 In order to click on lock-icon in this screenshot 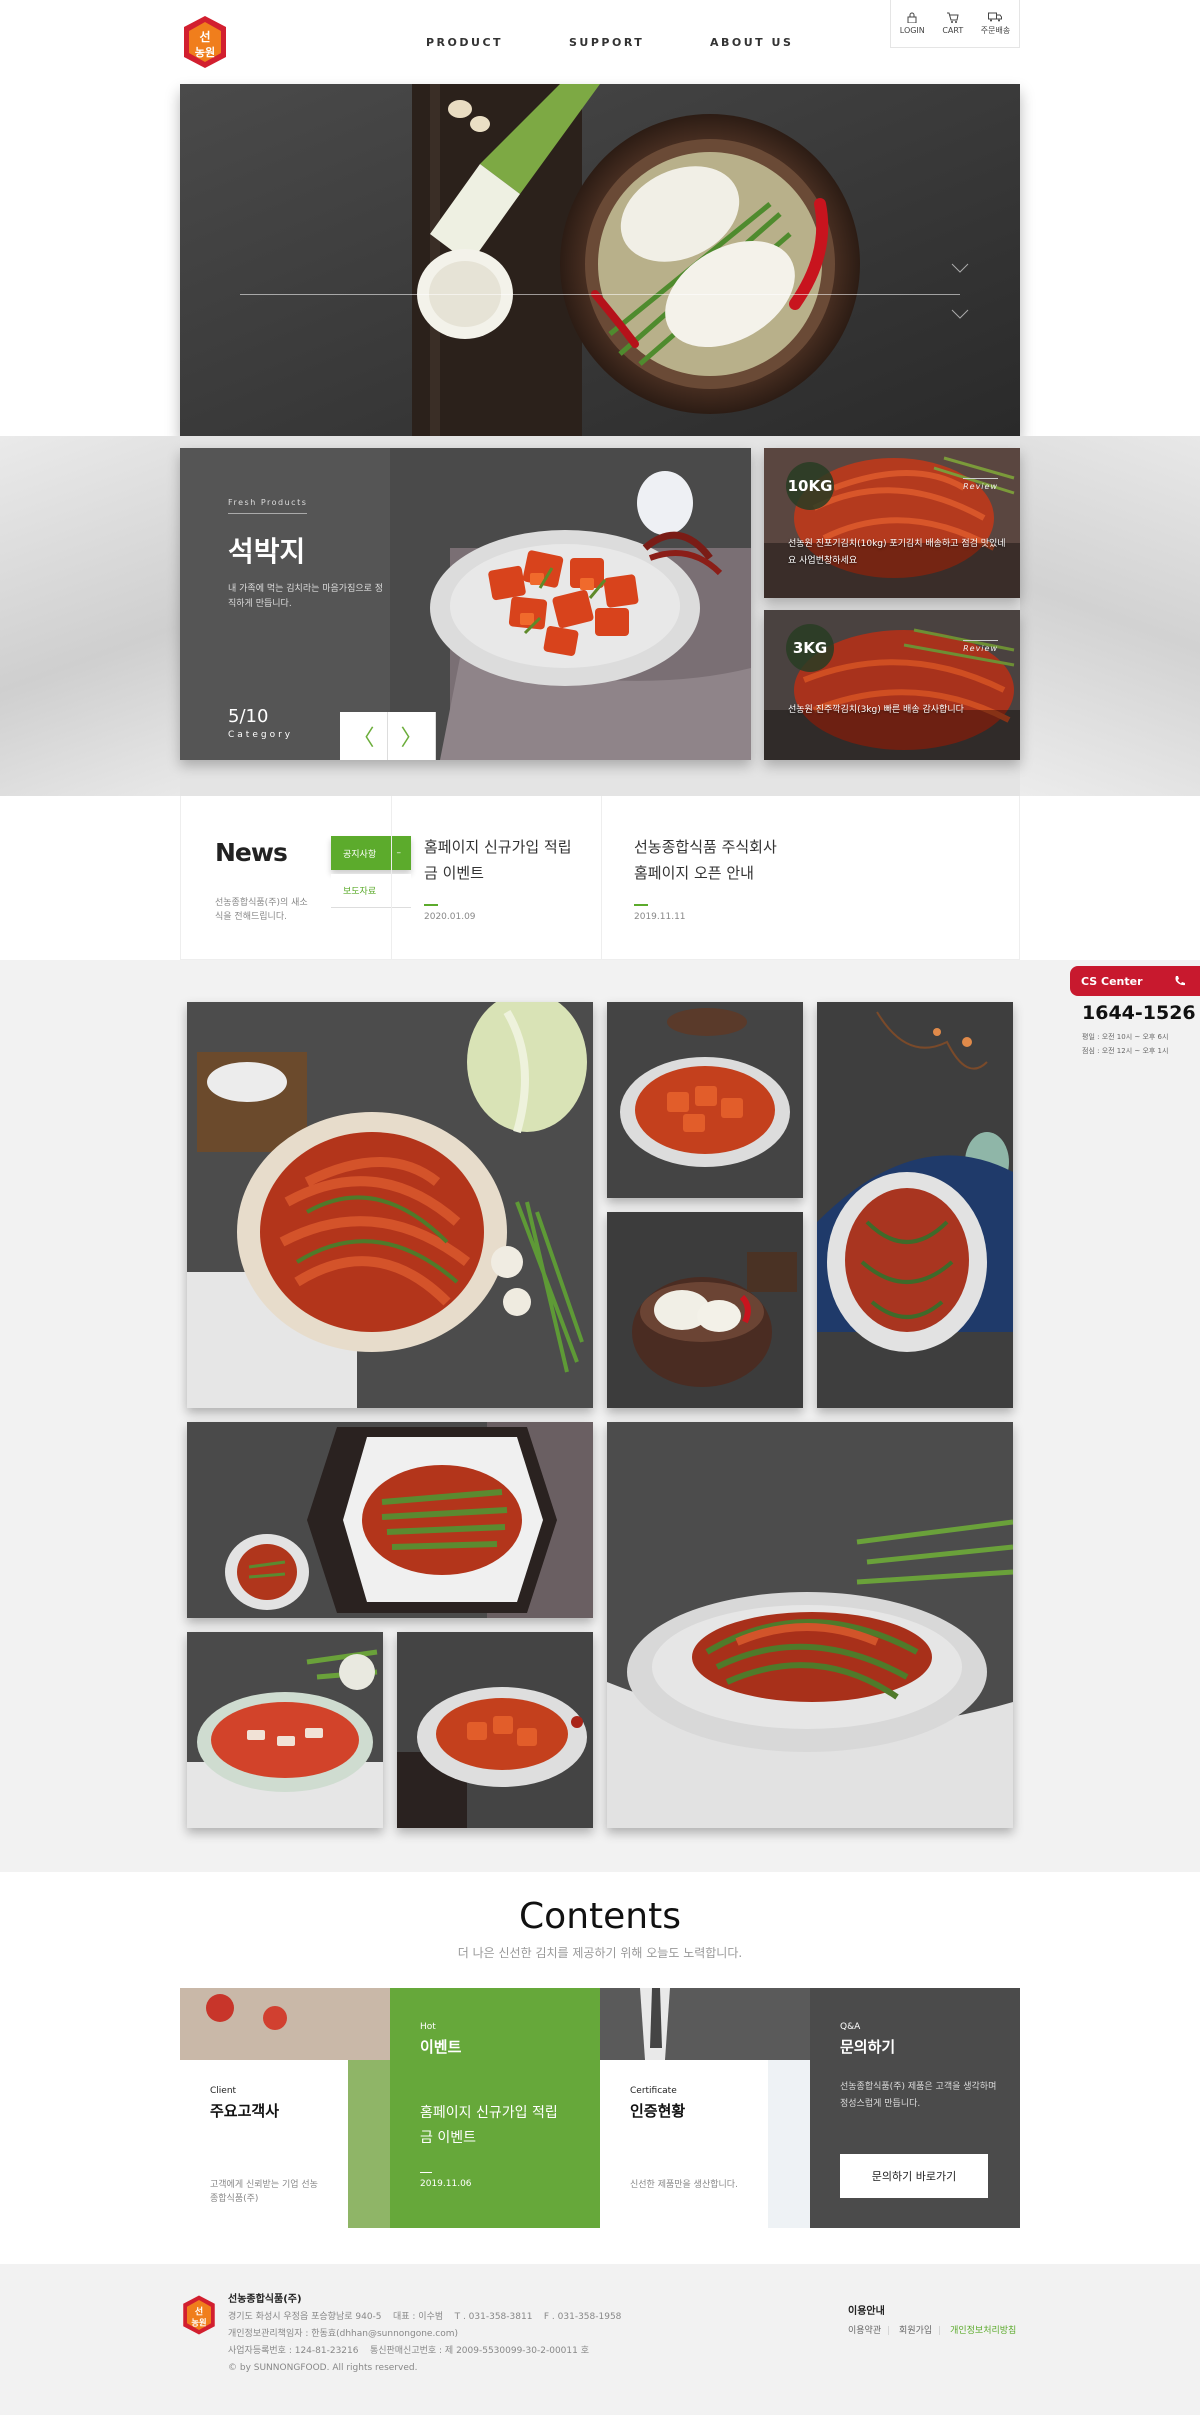, I will do `click(912, 17)`.